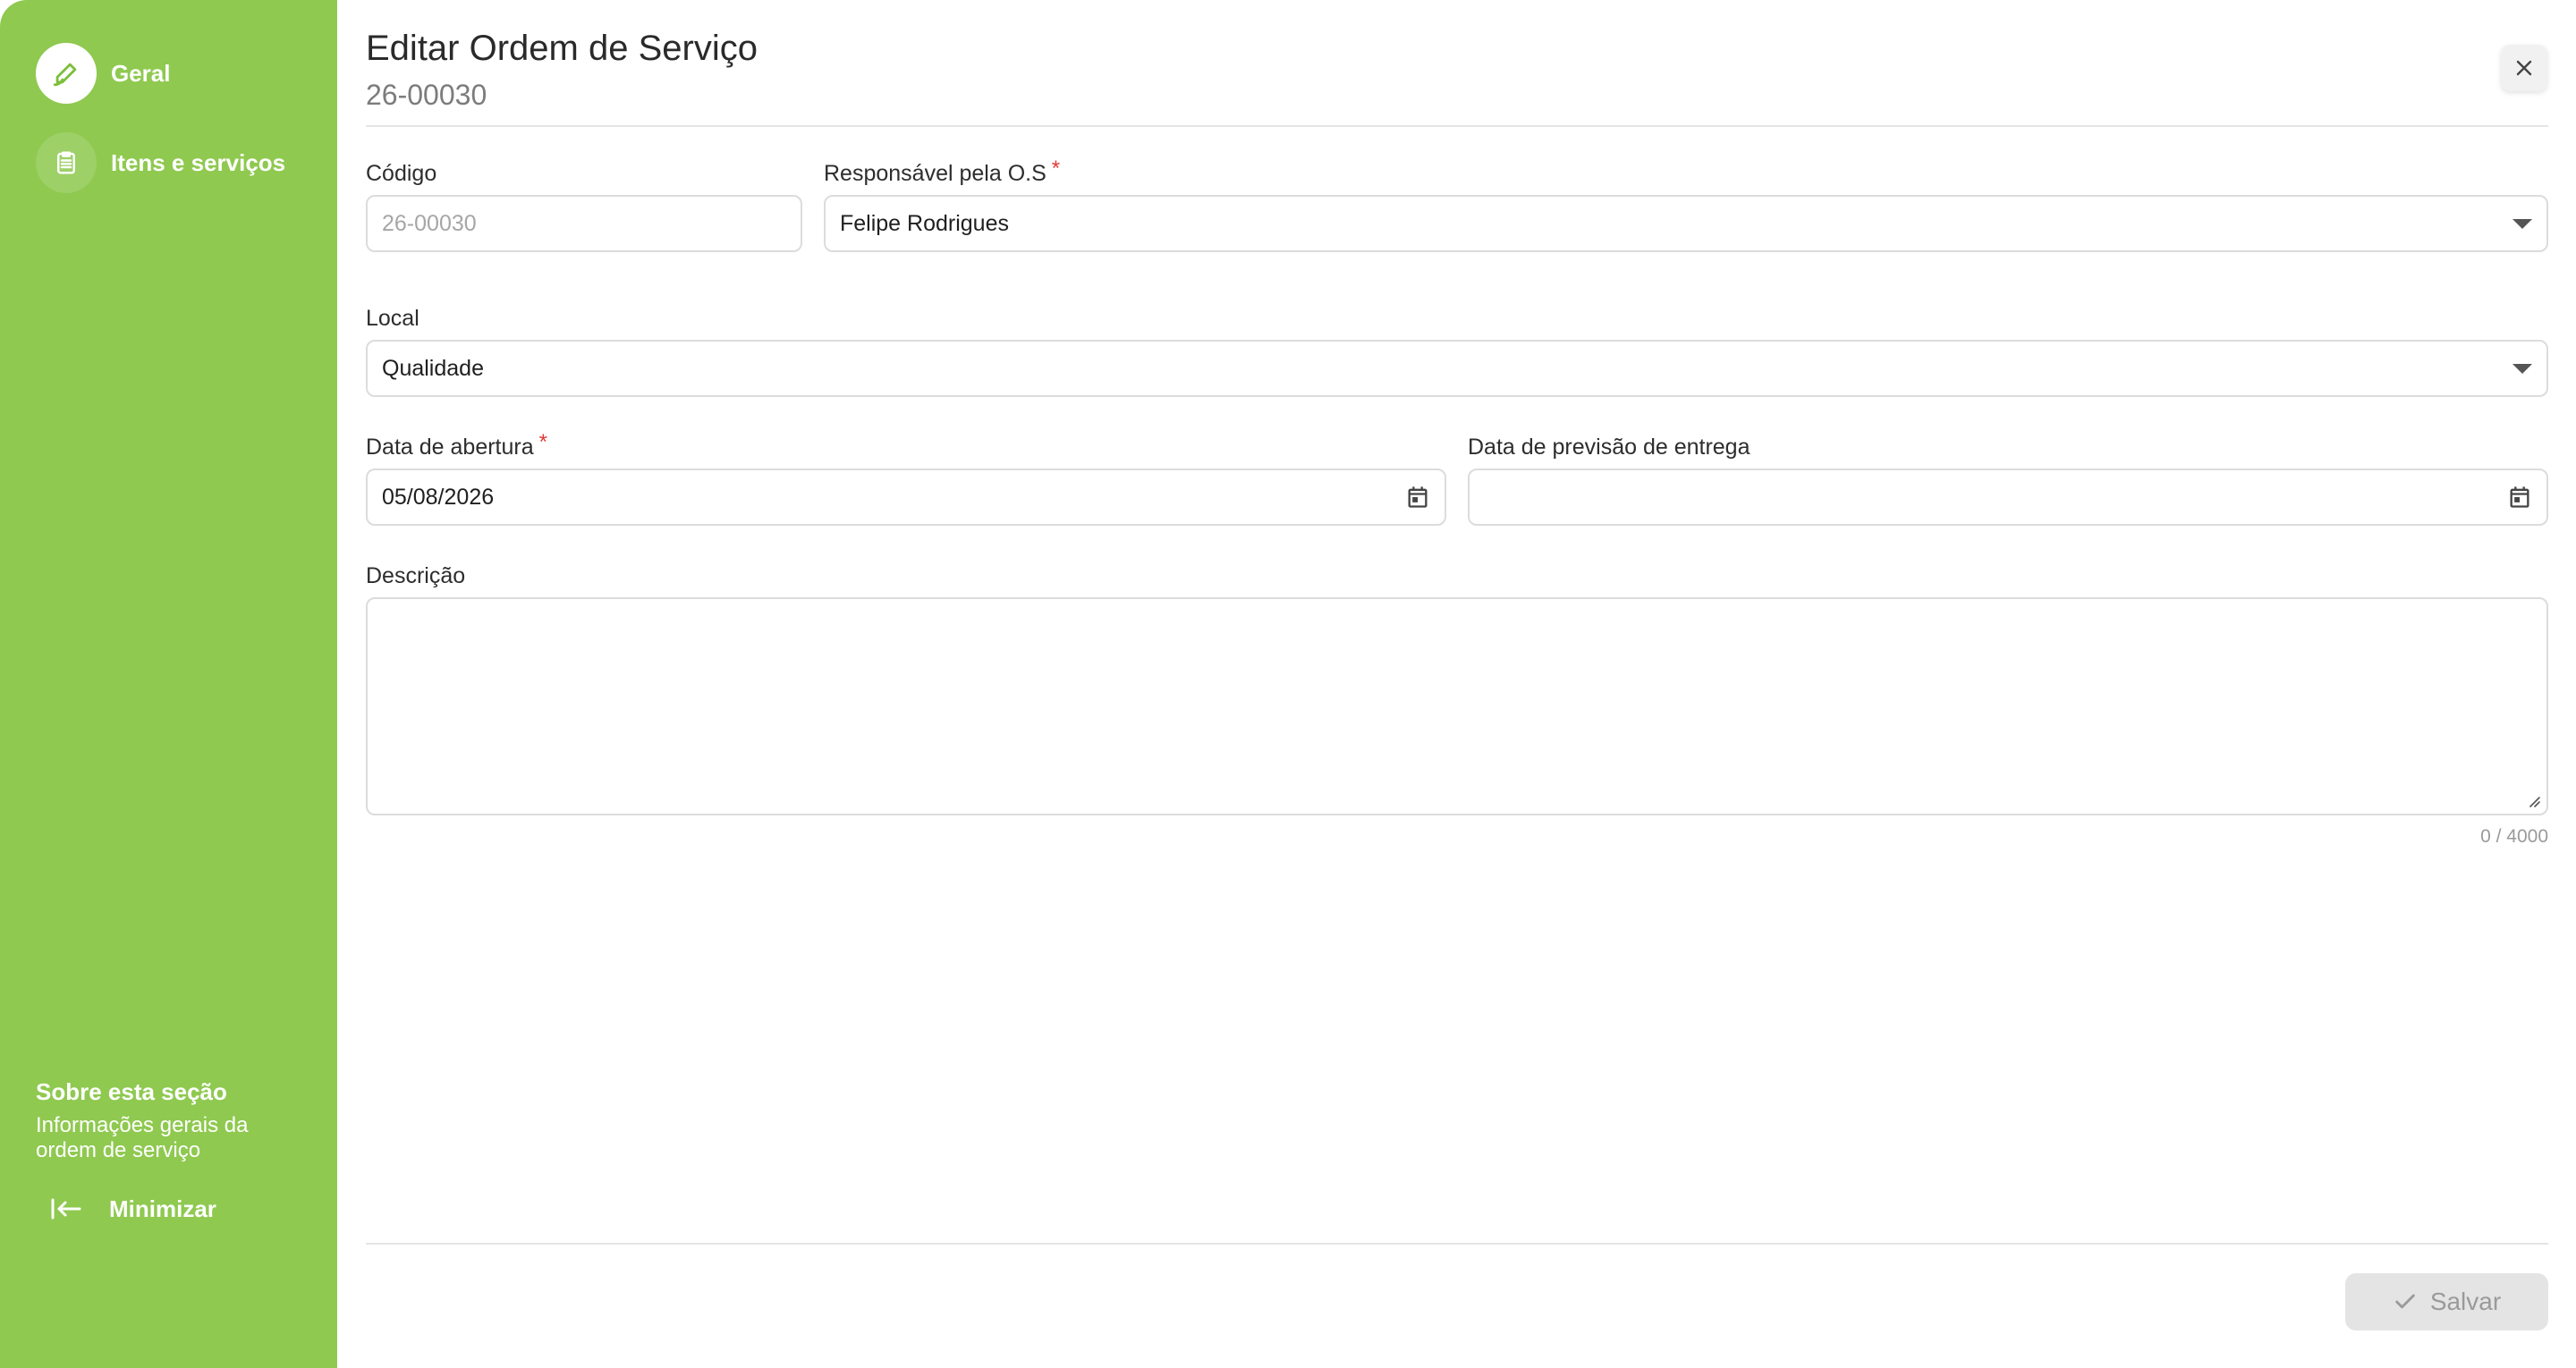  Describe the element at coordinates (906, 497) in the screenshot. I see `data-abertura-input: 05/08/2026` at that location.